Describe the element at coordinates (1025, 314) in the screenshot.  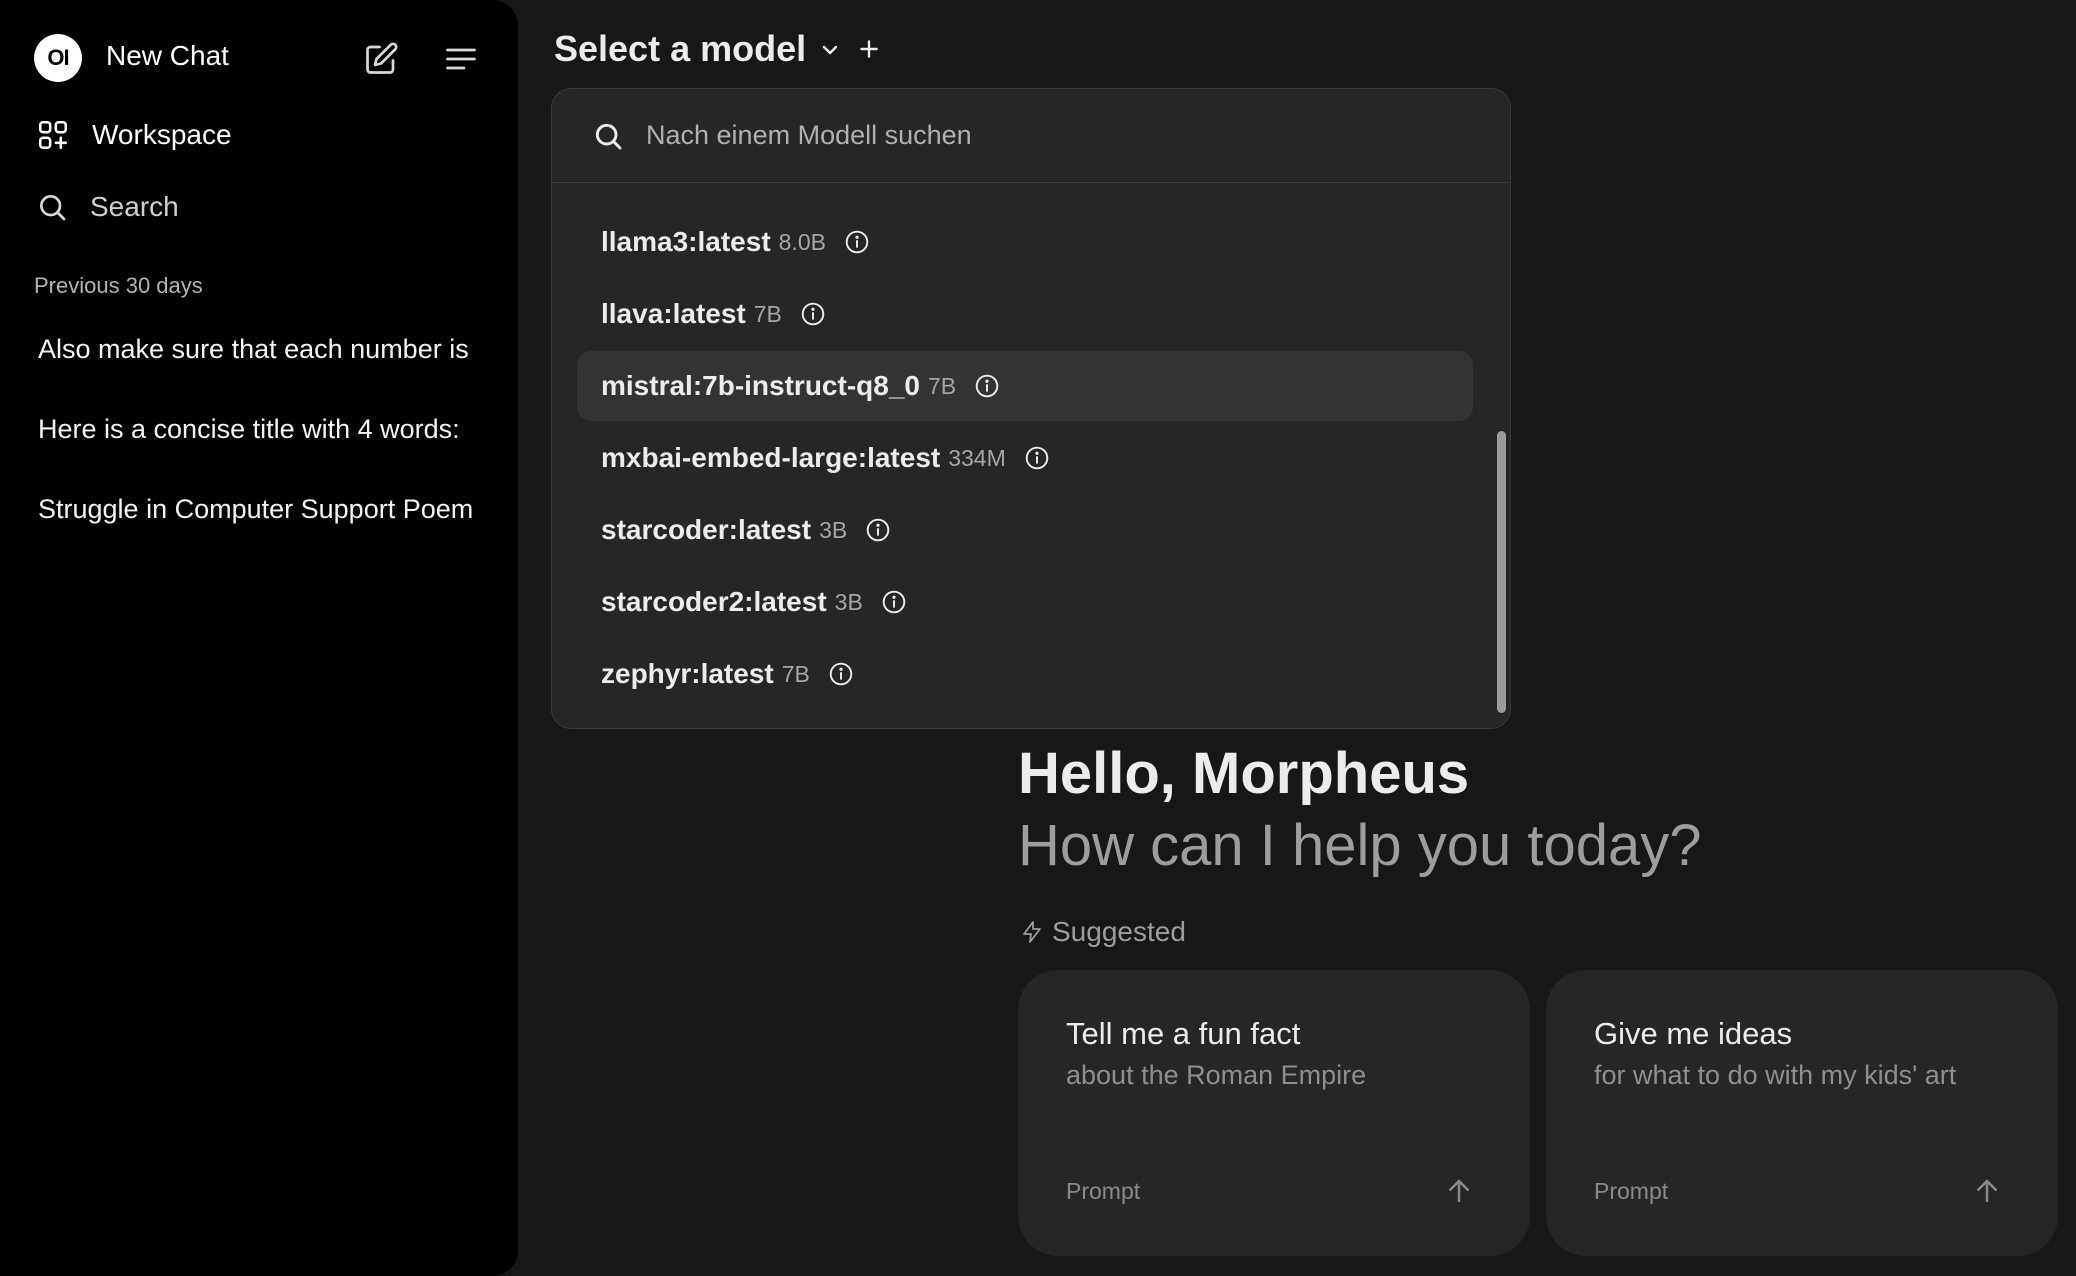
I see `model-option: llava:latest 7B` at that location.